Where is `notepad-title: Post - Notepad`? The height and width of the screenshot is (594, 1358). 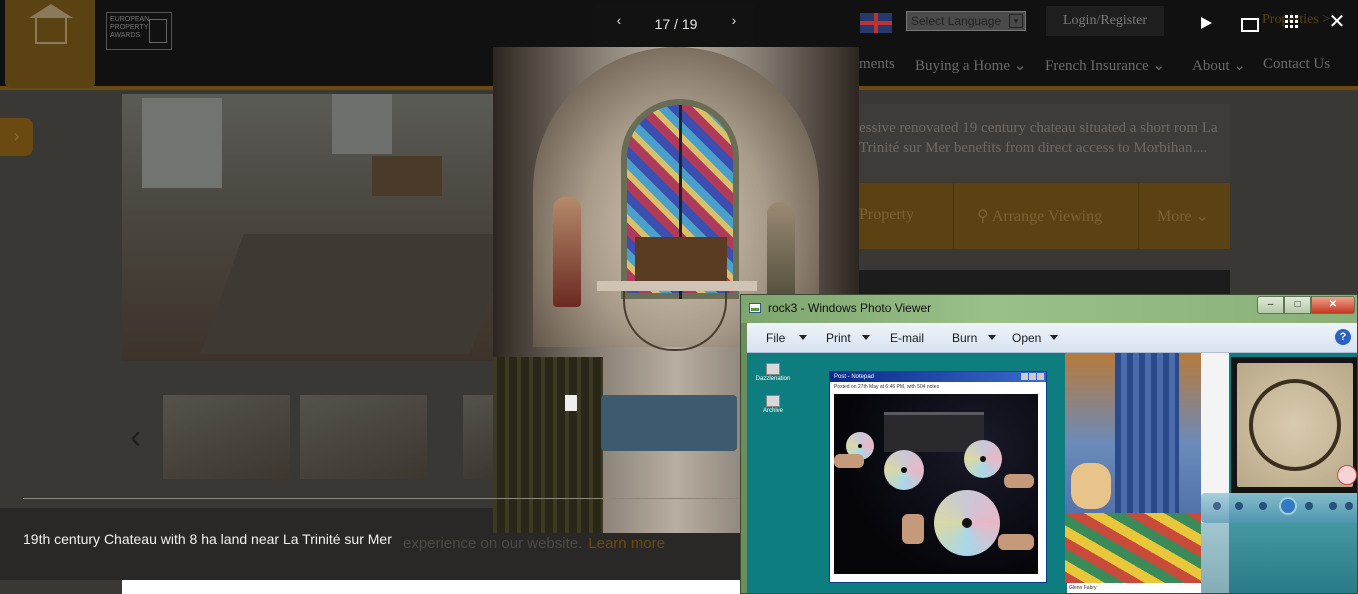
notepad-title: Post - Notepad is located at coordinates (938, 377).